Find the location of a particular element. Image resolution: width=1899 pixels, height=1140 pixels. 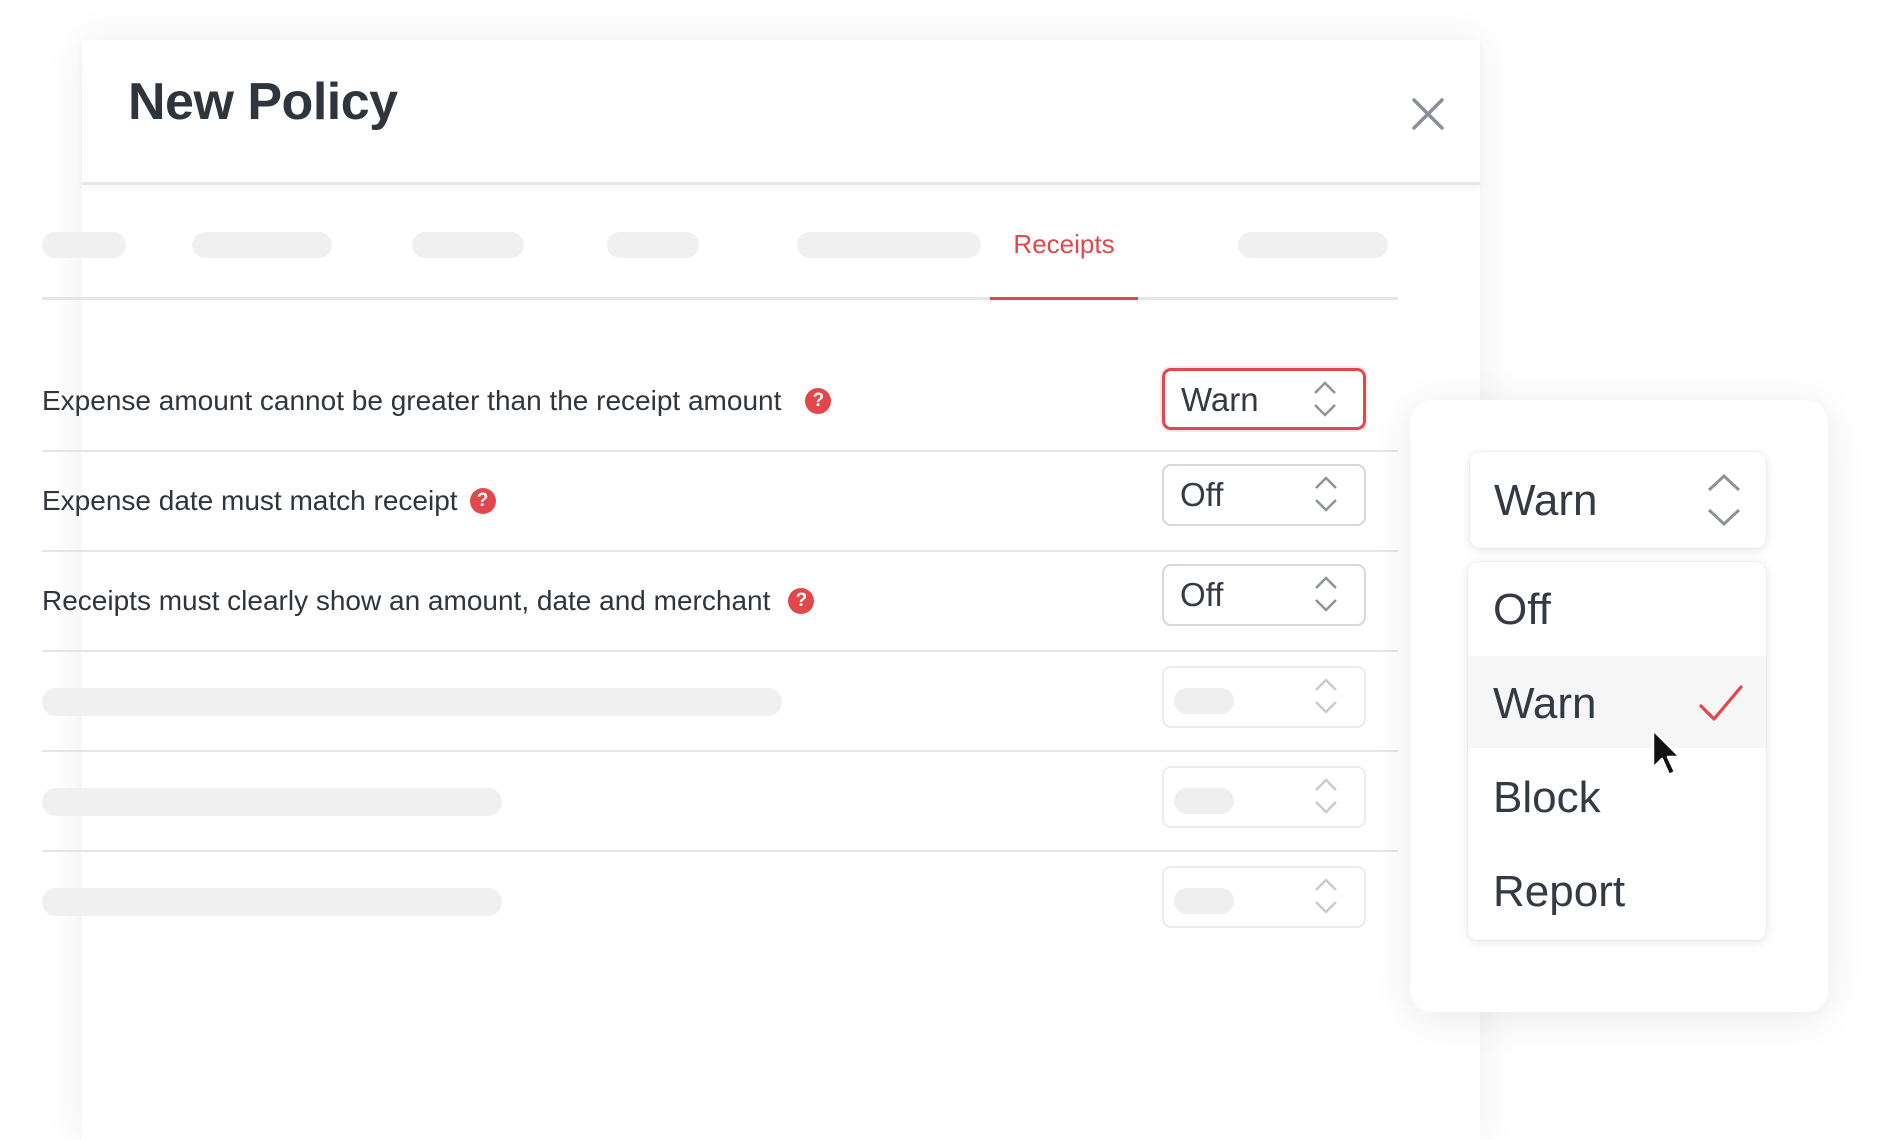

rule-row: Expense date must match receipt? Off is located at coordinates (720, 502).